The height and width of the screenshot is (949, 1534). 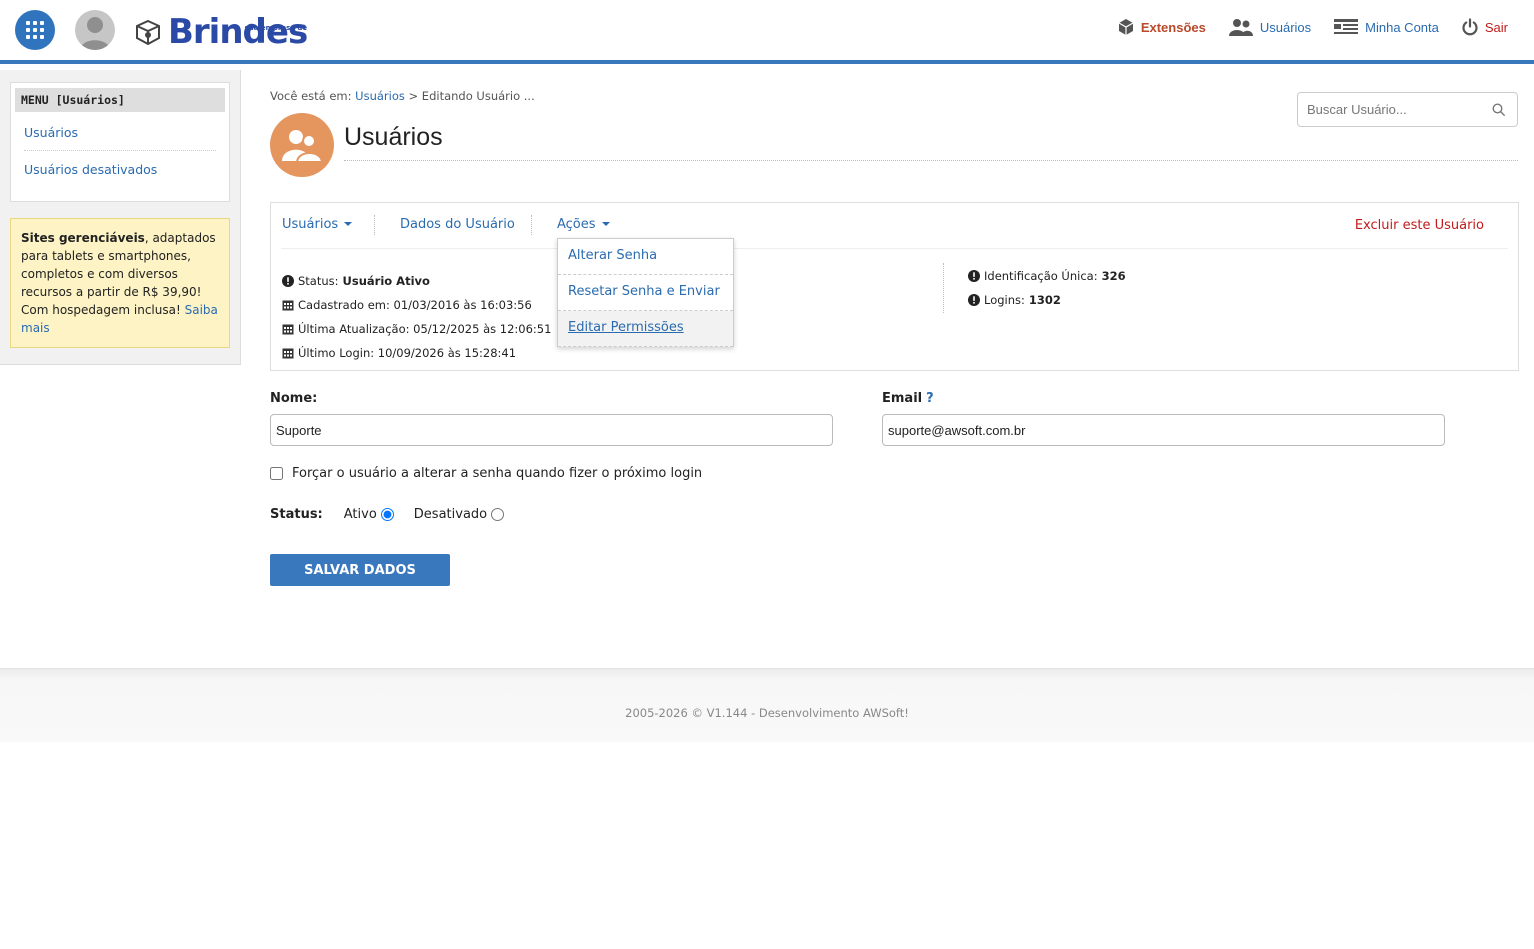 What do you see at coordinates (276, 28) in the screenshot?
I see `logo-tagline: sua empresa de` at bounding box center [276, 28].